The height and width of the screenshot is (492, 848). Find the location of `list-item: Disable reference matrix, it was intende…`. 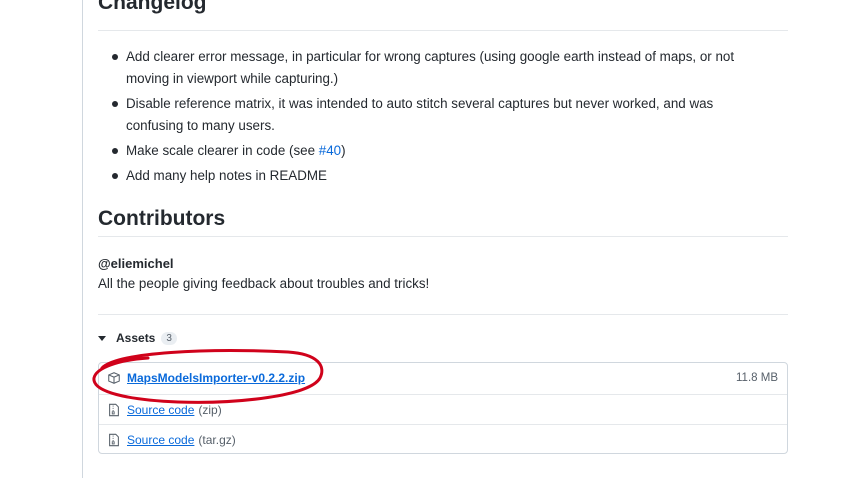

list-item: Disable reference matrix, it was intende… is located at coordinates (440, 115).